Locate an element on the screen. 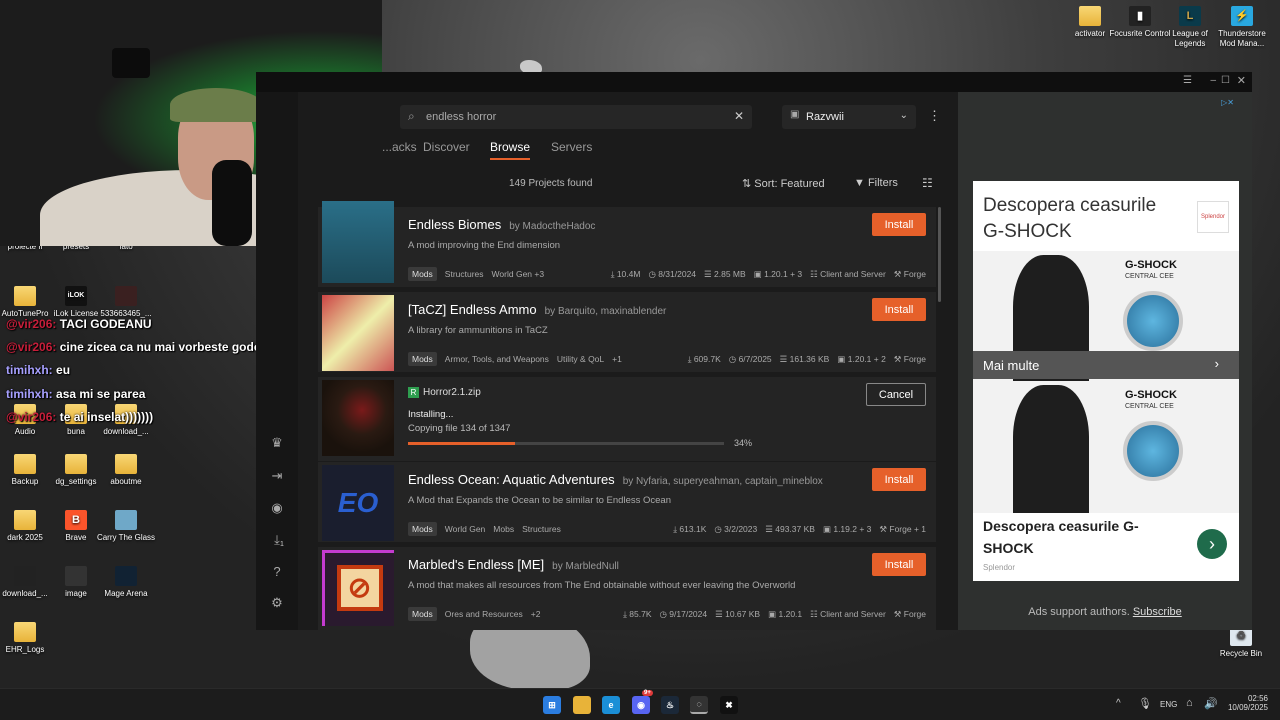 This screenshot has height=720, width=1280. focusrite-icon: ▮ is located at coordinates (1140, 16).